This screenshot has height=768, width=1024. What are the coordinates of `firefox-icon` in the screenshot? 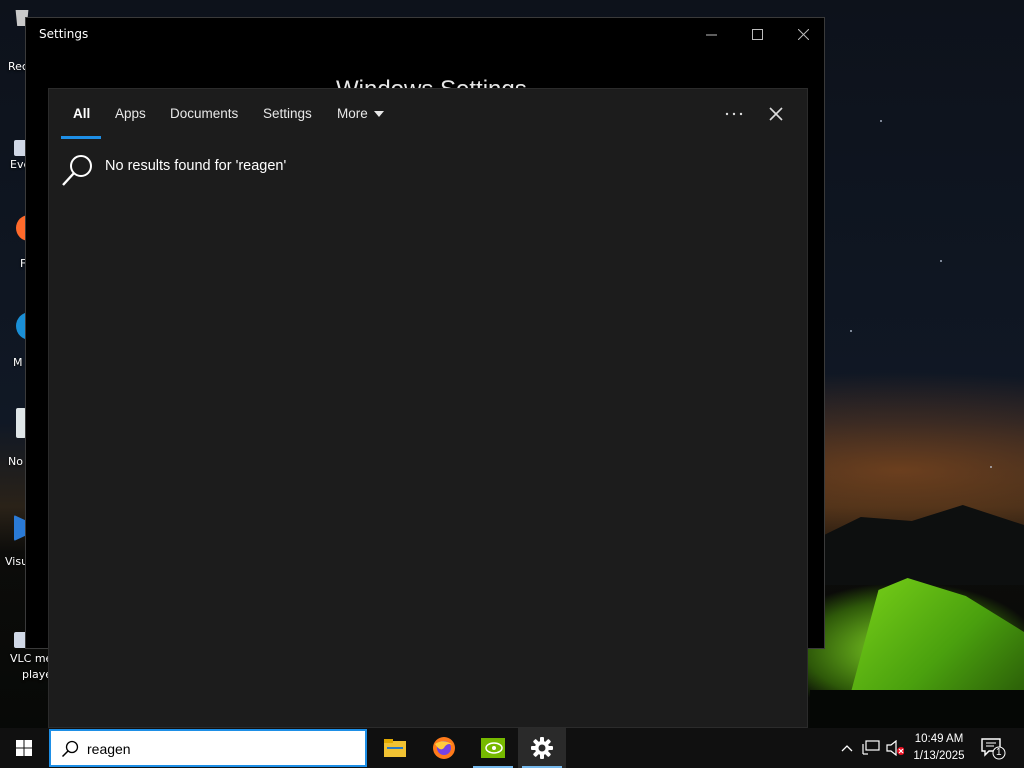 It's located at (444, 748).